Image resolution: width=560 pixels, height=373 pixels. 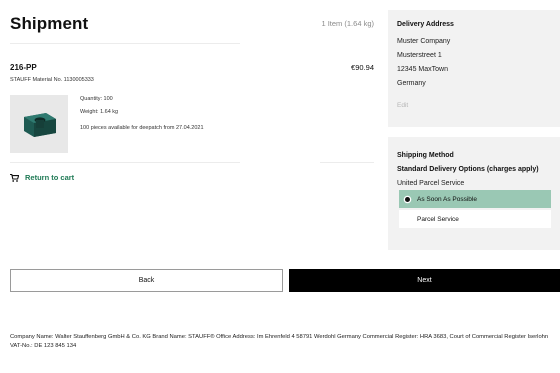 I want to click on address-line: Muster Company, so click(x=424, y=41).